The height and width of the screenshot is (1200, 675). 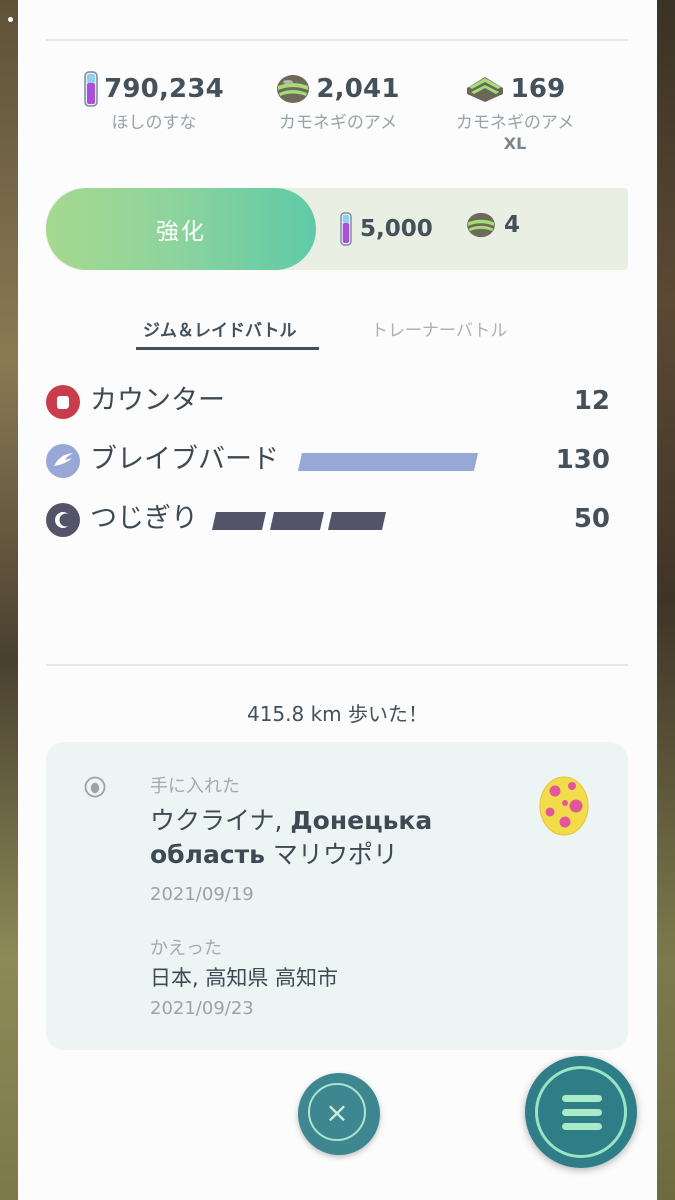 I want to click on menu-button, so click(x=581, y=1112).